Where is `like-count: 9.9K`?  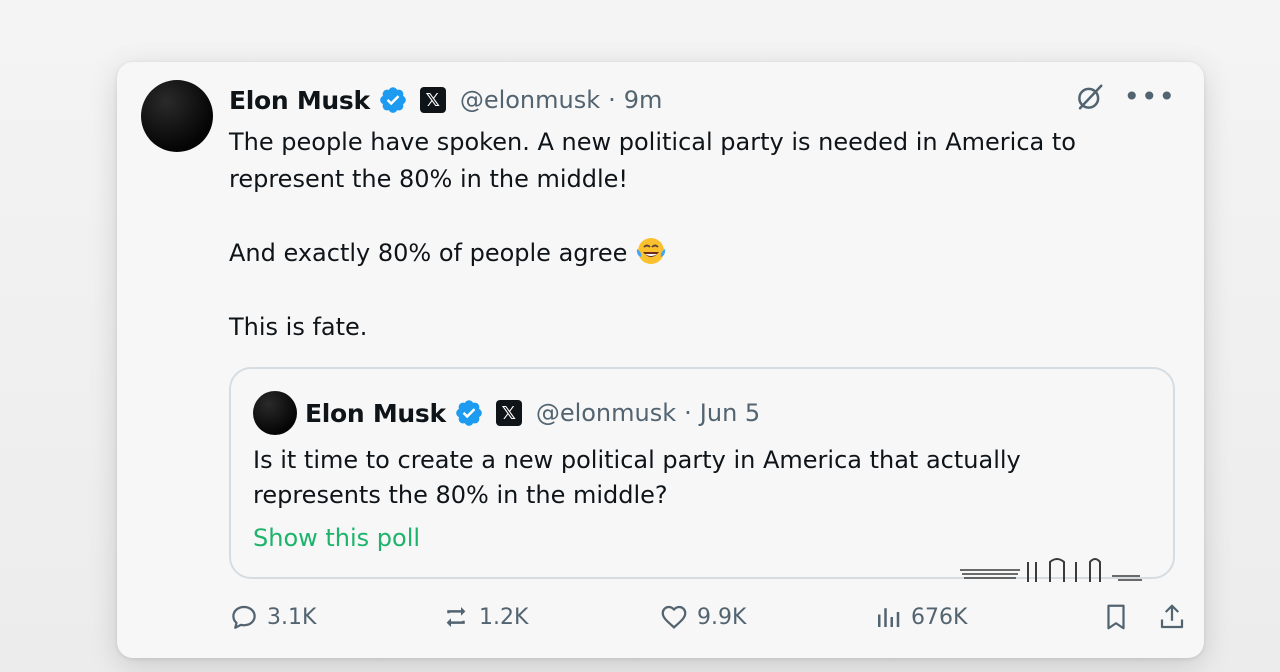
like-count: 9.9K is located at coordinates (722, 617).